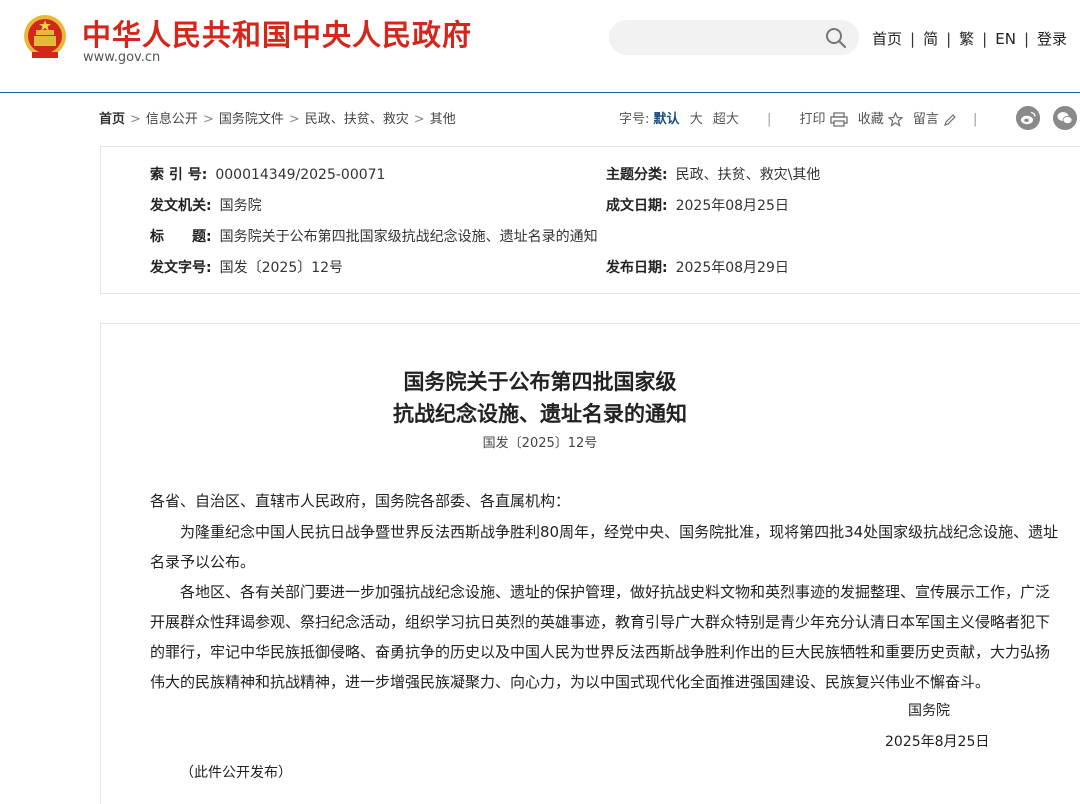  Describe the element at coordinates (172, 119) in the screenshot. I see `breadcrumb-info-disclosure: 信息公开` at that location.